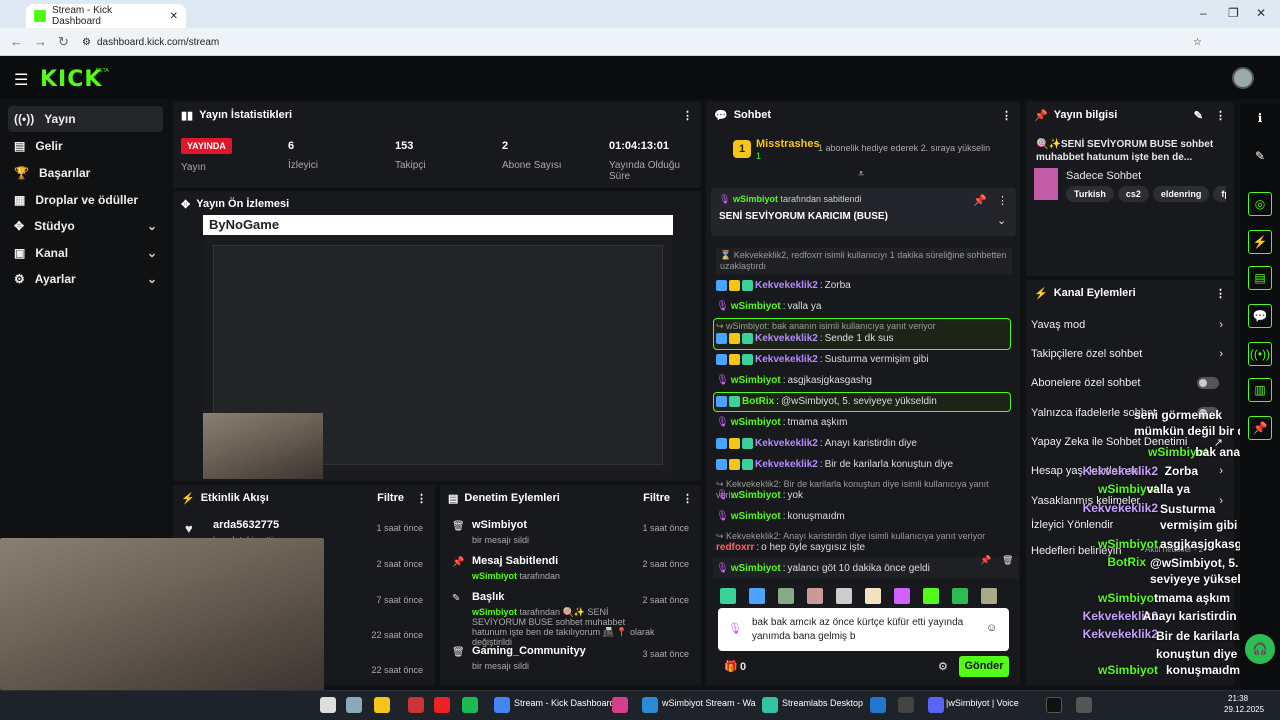  What do you see at coordinates (642, 42) in the screenshot?
I see `address-bar: ⚙ dashboard.kick.com/stream ☆` at bounding box center [642, 42].